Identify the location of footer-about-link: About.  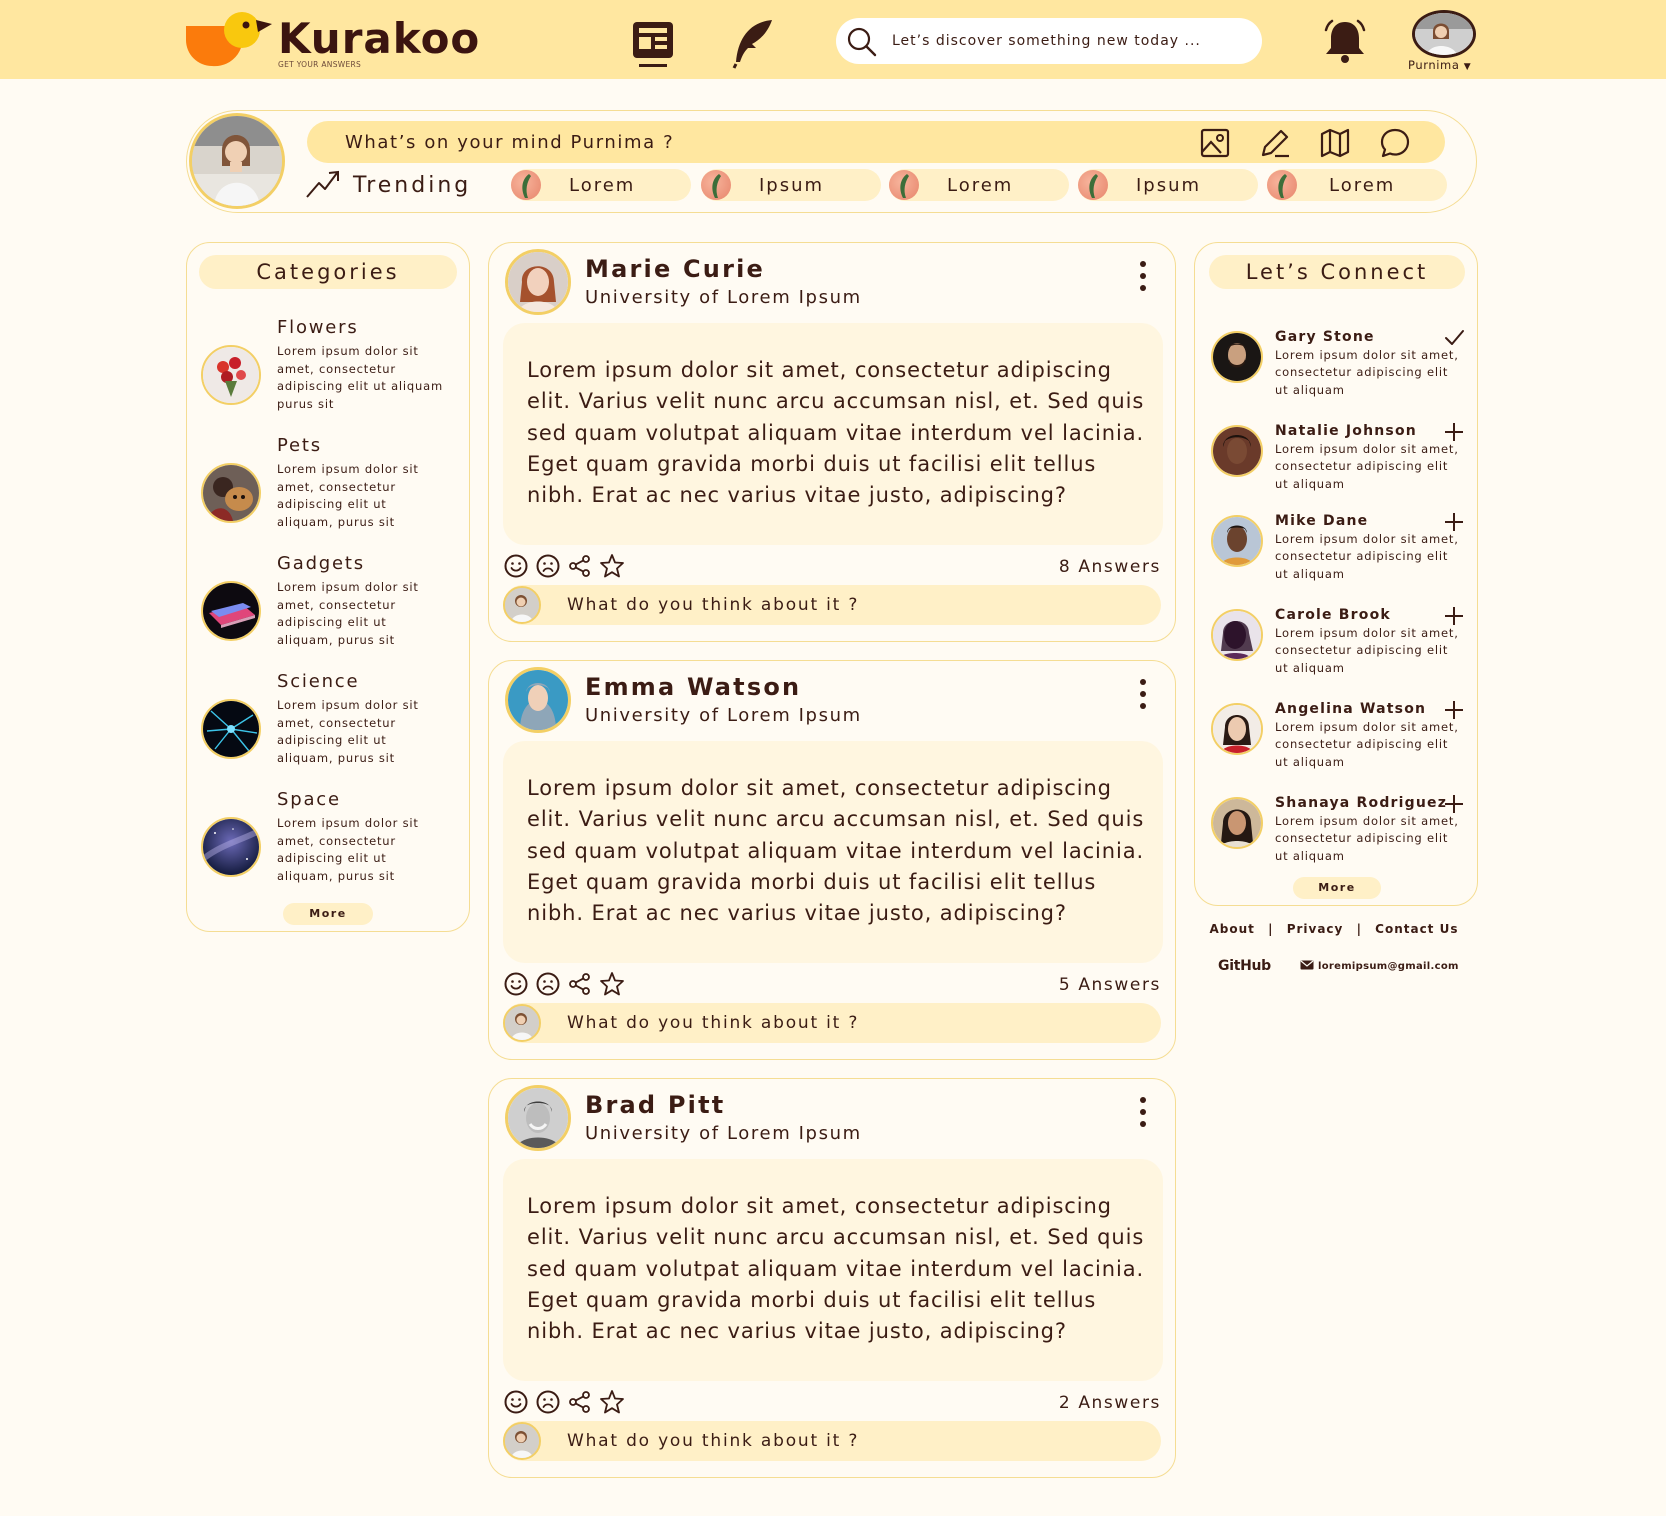
(1232, 929).